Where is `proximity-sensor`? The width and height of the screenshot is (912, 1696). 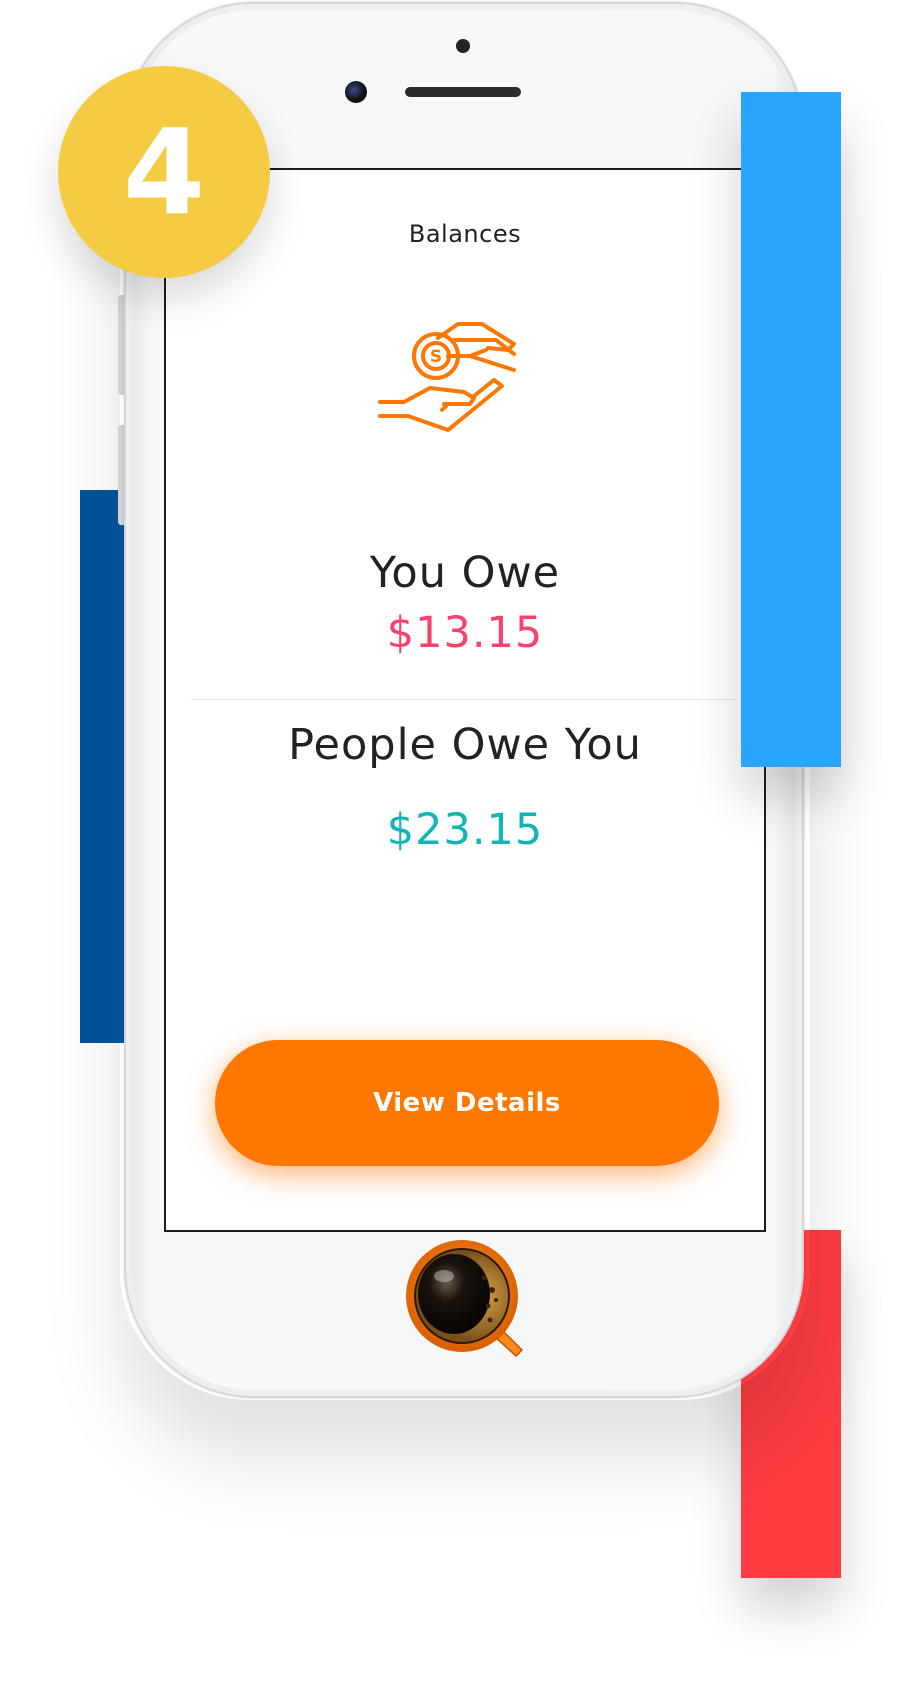
proximity-sensor is located at coordinates (463, 46).